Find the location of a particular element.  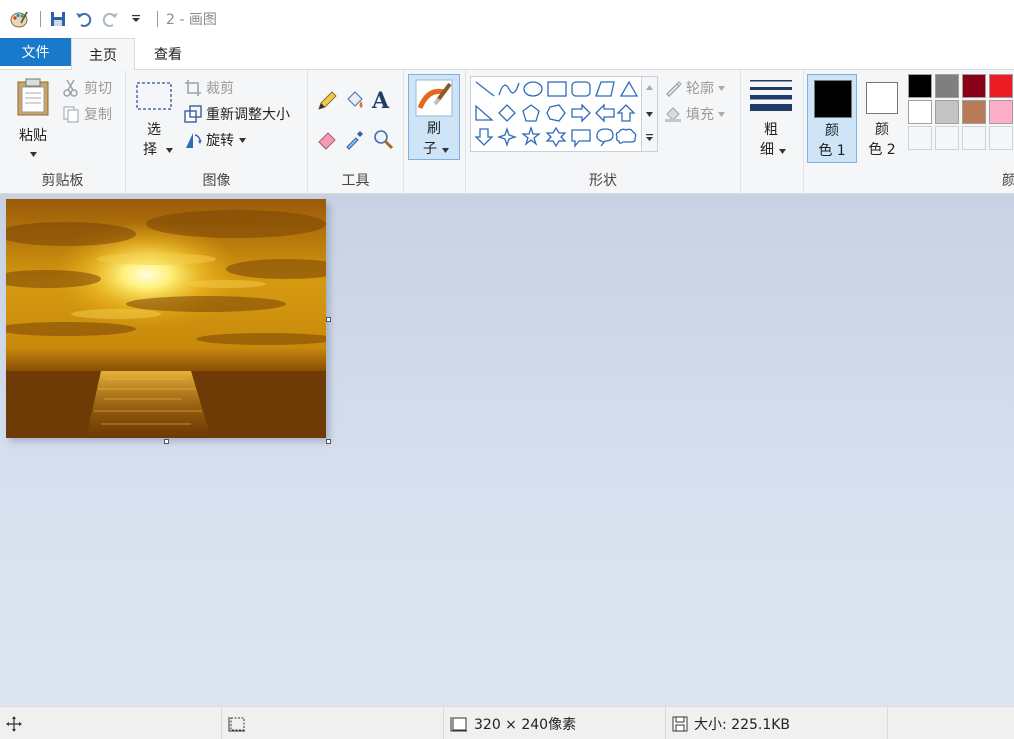

shapes-scrollbar is located at coordinates (650, 114).